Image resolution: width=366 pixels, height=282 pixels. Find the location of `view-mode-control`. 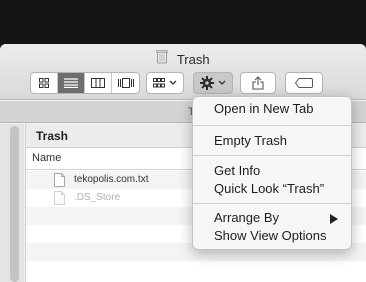

view-mode-control is located at coordinates (85, 83).